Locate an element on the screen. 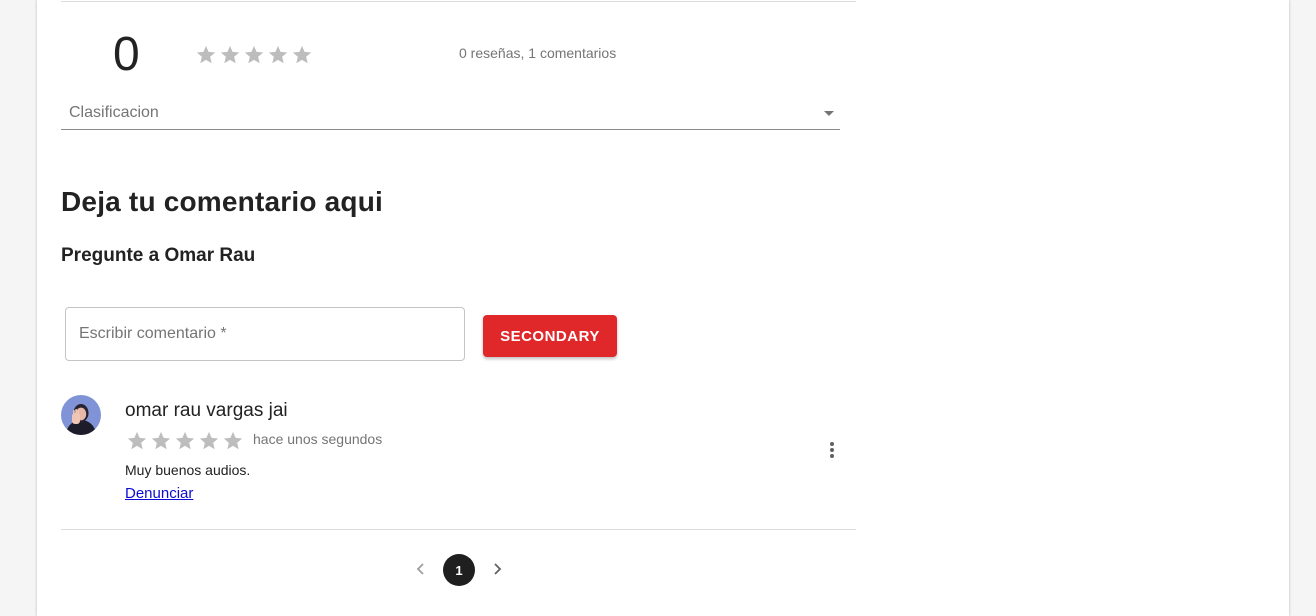 The width and height of the screenshot is (1316, 616). chevron-left-icon is located at coordinates (421, 569).